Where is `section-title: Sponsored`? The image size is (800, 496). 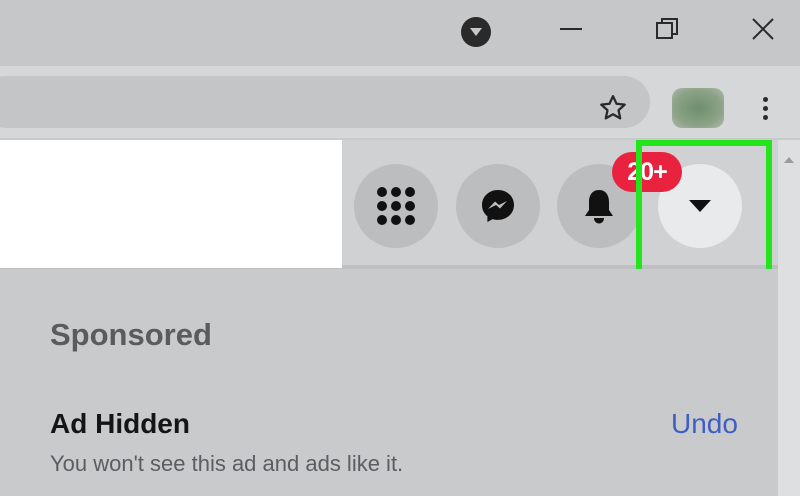 section-title: Sponsored is located at coordinates (131, 334).